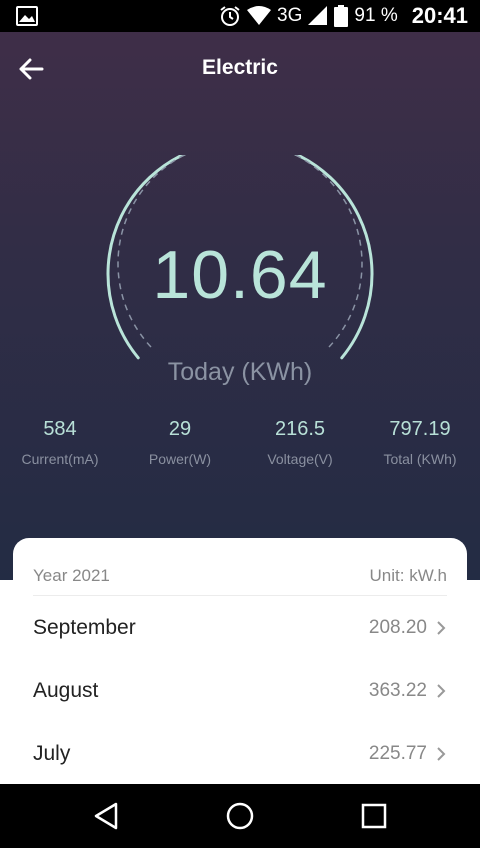  What do you see at coordinates (300, 442) in the screenshot?
I see `stat-voltage: 216.5 Voltage(V)` at bounding box center [300, 442].